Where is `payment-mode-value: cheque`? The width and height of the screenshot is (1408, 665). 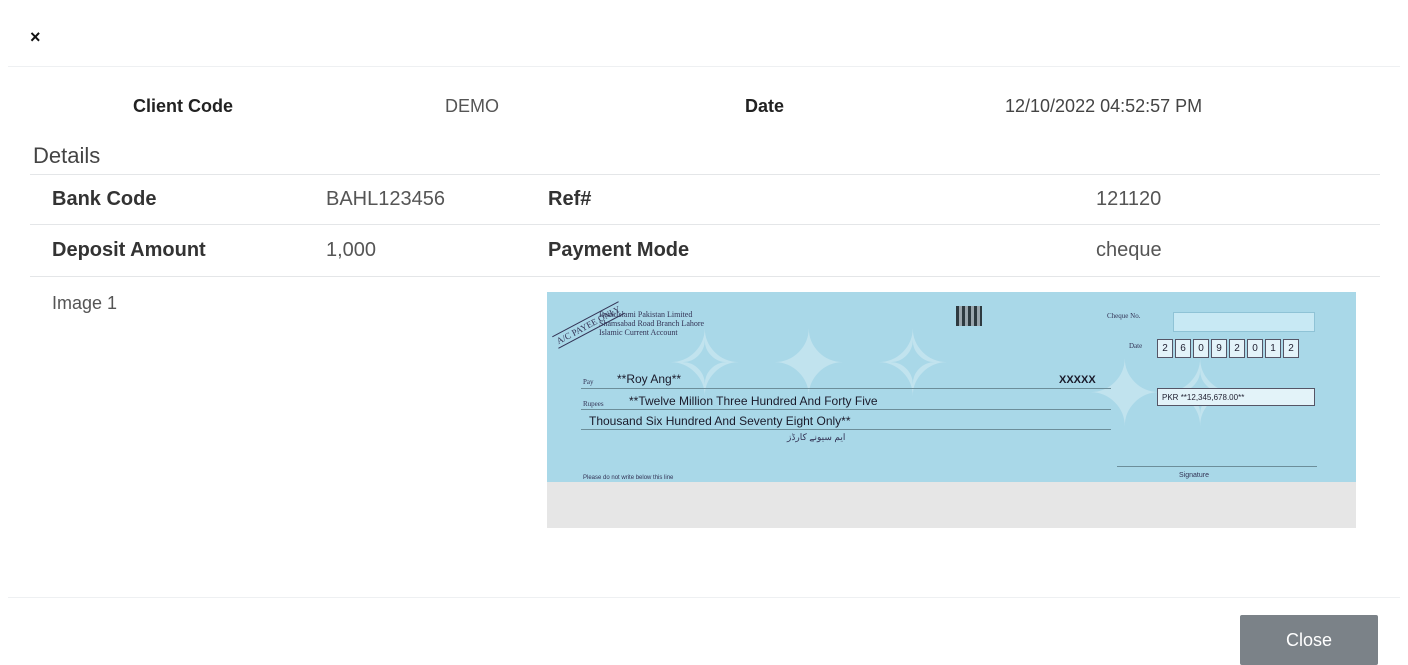
payment-mode-value: cheque is located at coordinates (1129, 250).